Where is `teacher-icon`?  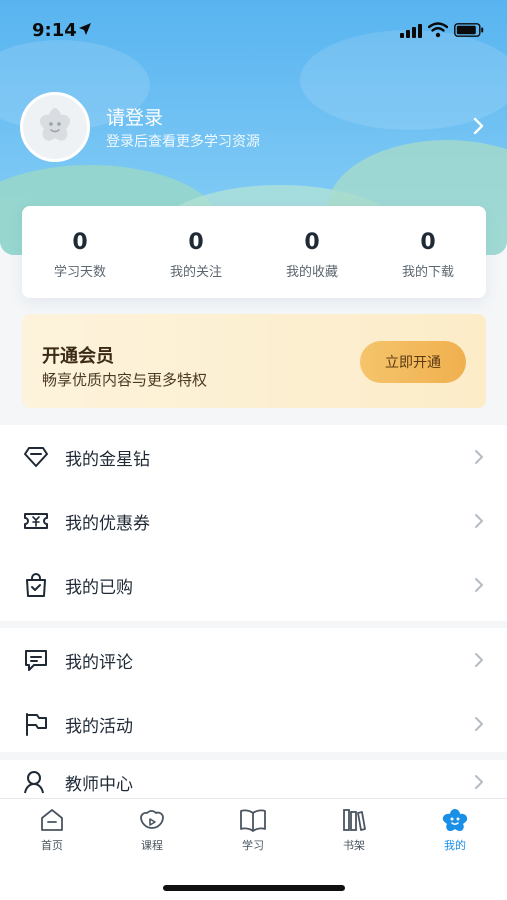 teacher-icon is located at coordinates (34, 782).